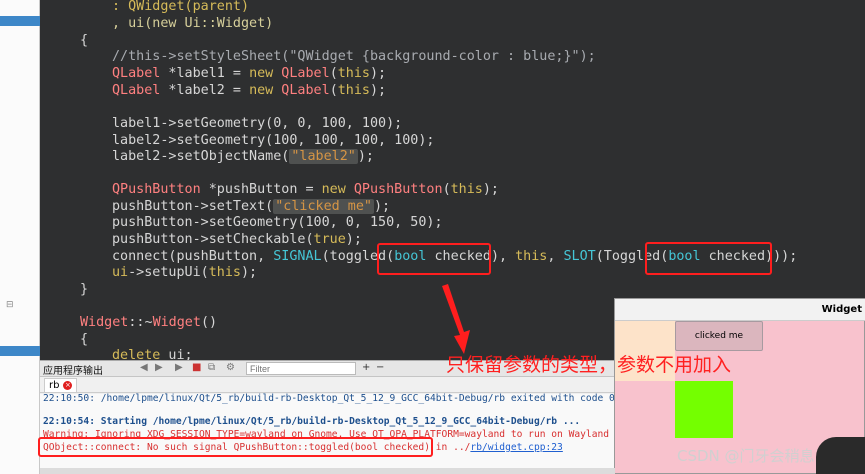  Describe the element at coordinates (301, 368) in the screenshot. I see `filter-input` at that location.